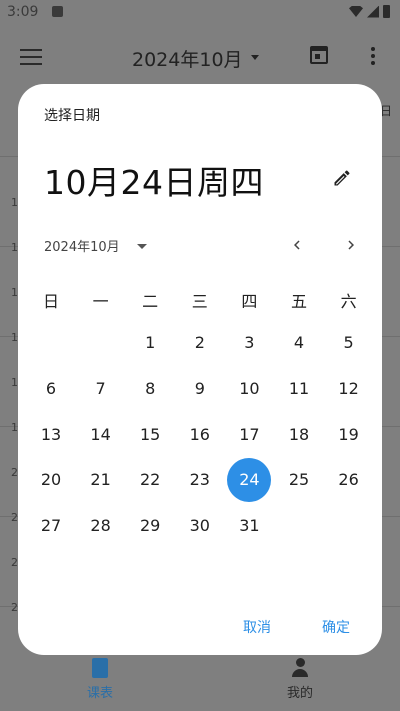 The width and height of the screenshot is (400, 711). I want to click on chevron-right-icon, so click(351, 245).